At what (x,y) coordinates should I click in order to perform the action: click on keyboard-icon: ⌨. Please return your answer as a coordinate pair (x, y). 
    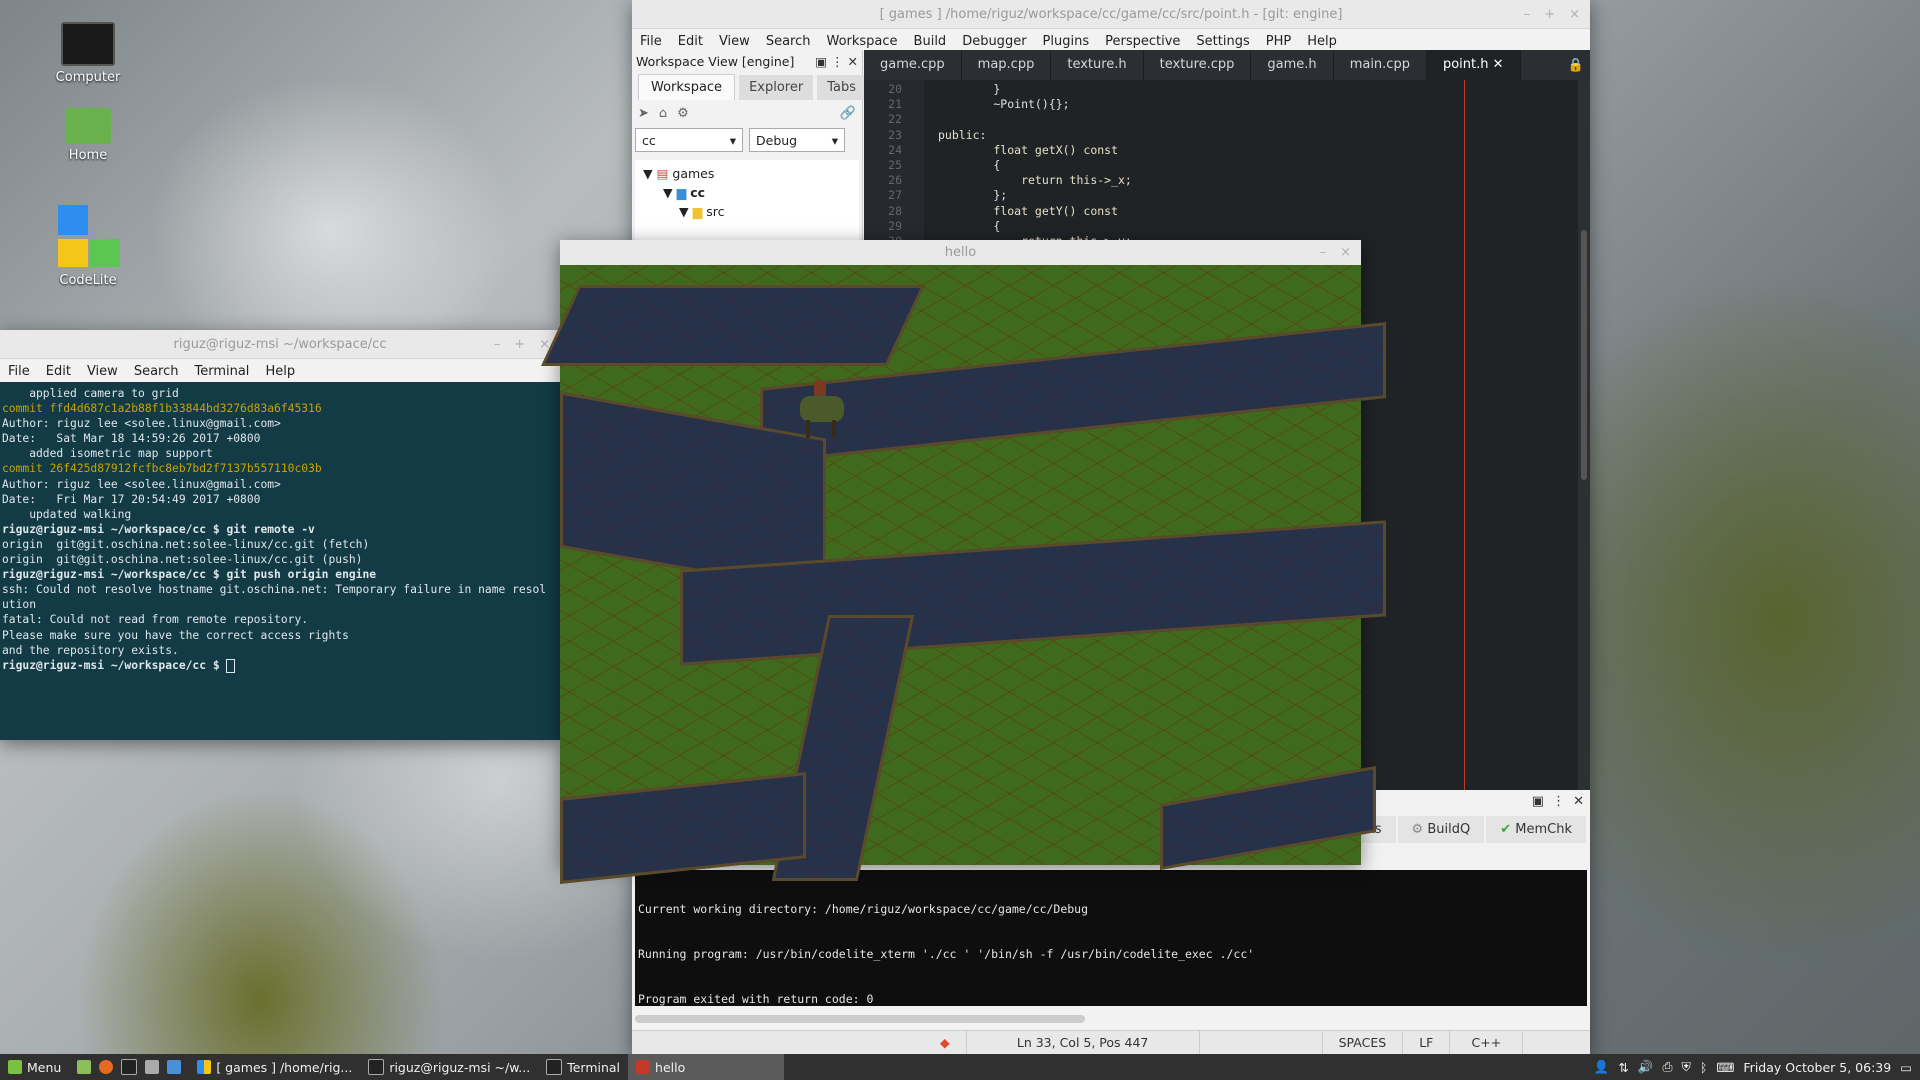
    Looking at the image, I should click on (1725, 1067).